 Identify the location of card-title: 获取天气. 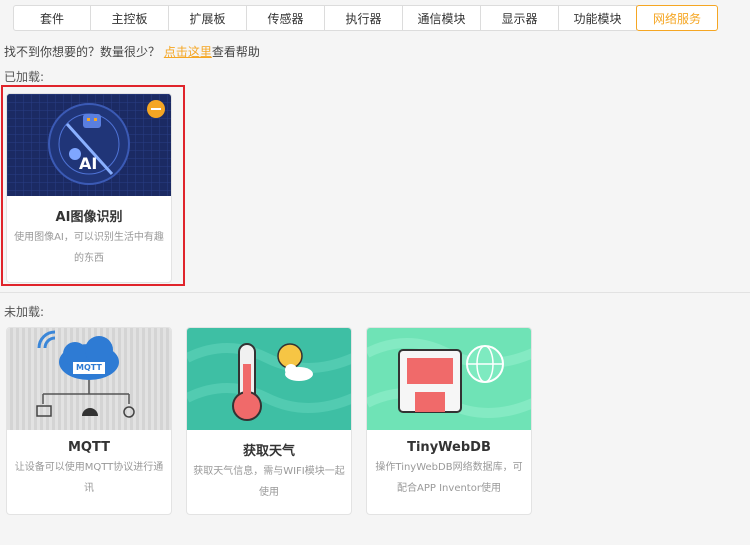
(268, 451).